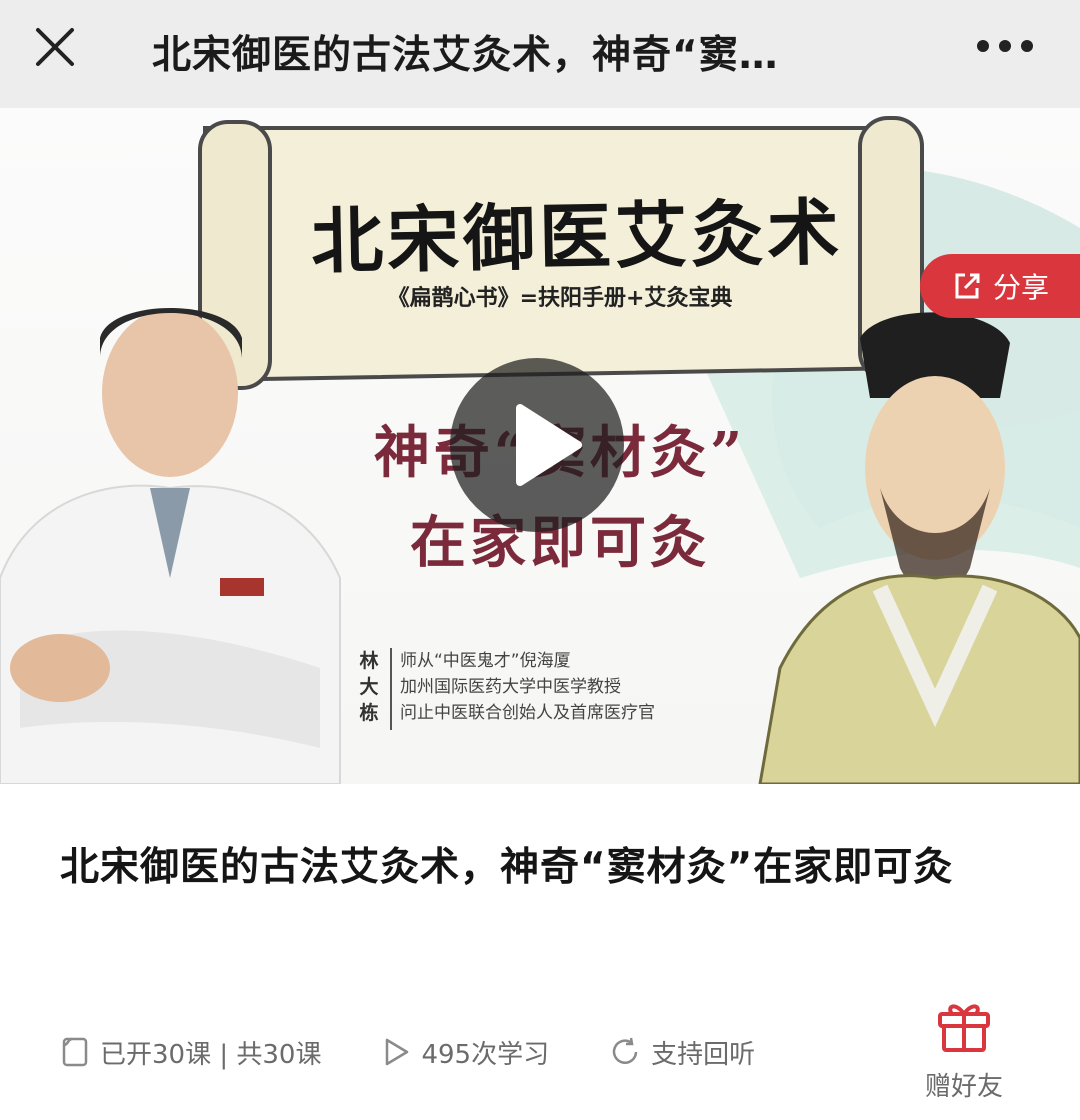 This screenshot has width=1080, height=1120. I want to click on document-icon, so click(75, 1052).